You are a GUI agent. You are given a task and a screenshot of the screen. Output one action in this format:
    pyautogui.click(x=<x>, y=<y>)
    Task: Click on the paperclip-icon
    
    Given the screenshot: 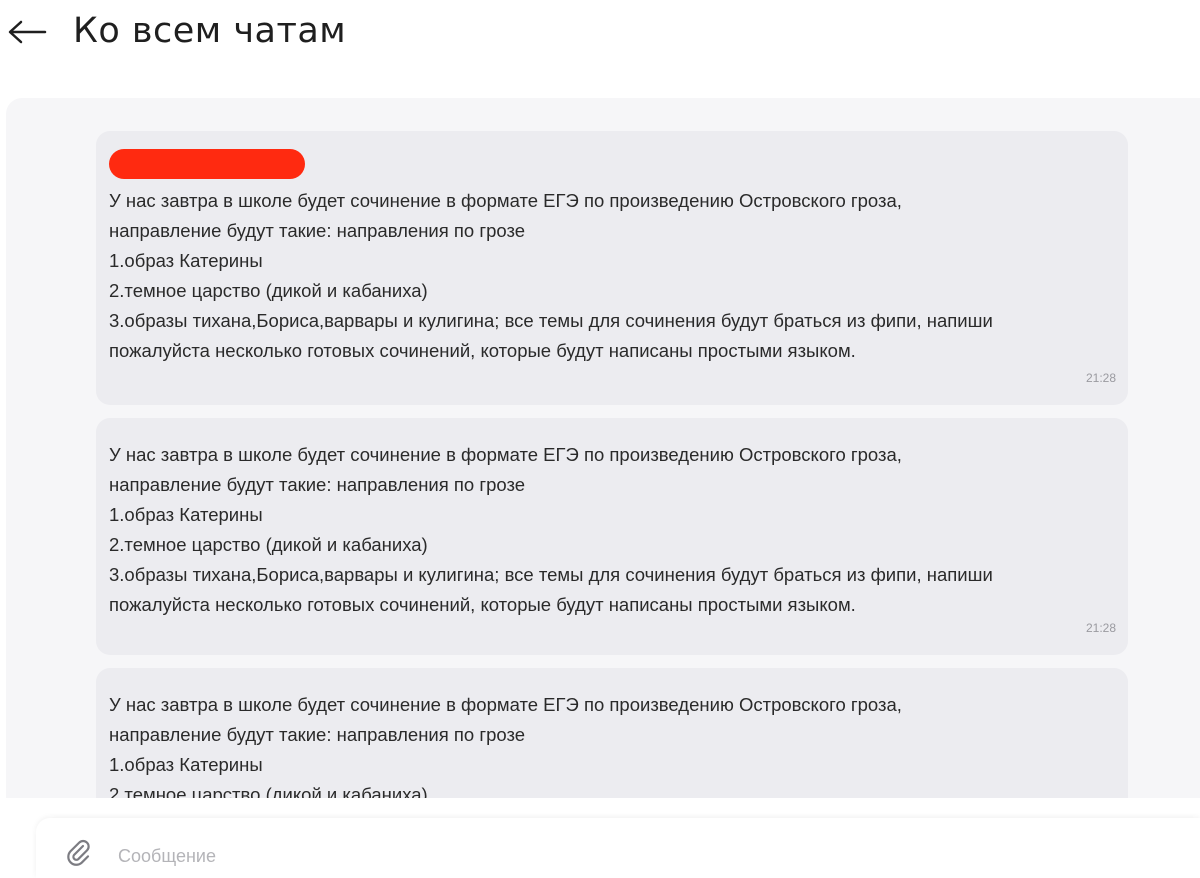 What is the action you would take?
    pyautogui.click(x=78, y=852)
    